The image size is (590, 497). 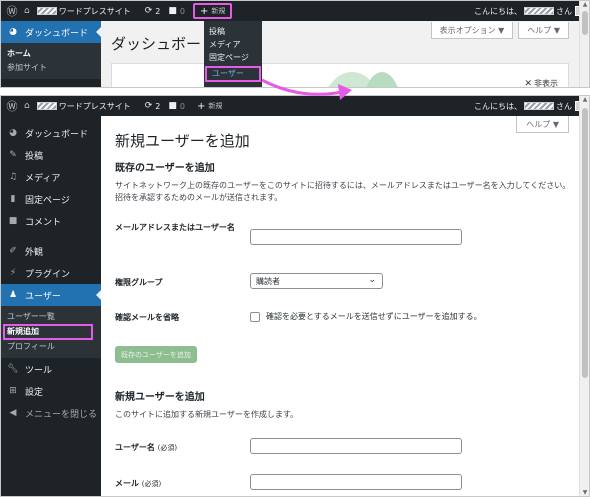 What do you see at coordinates (546, 83) in the screenshot?
I see `dismiss-label: 非表示` at bounding box center [546, 83].